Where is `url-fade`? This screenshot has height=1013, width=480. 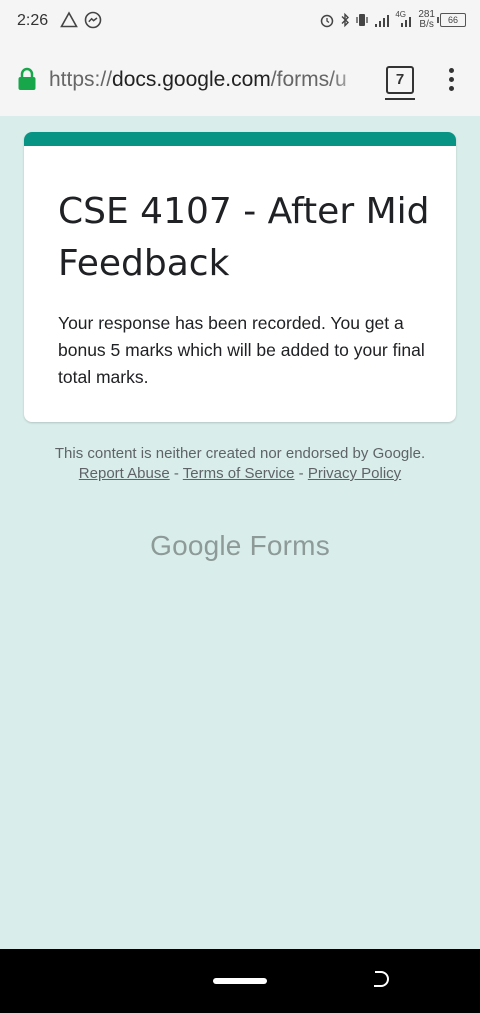 url-fade is located at coordinates (350, 80).